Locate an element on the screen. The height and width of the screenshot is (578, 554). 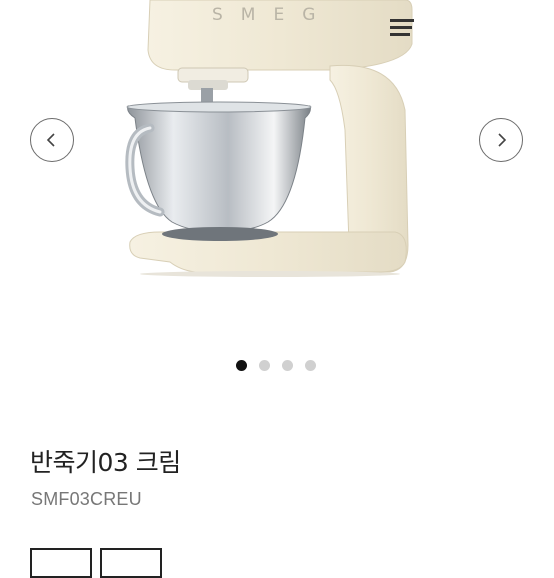
svg-text: SMEG is located at coordinates (272, 15).